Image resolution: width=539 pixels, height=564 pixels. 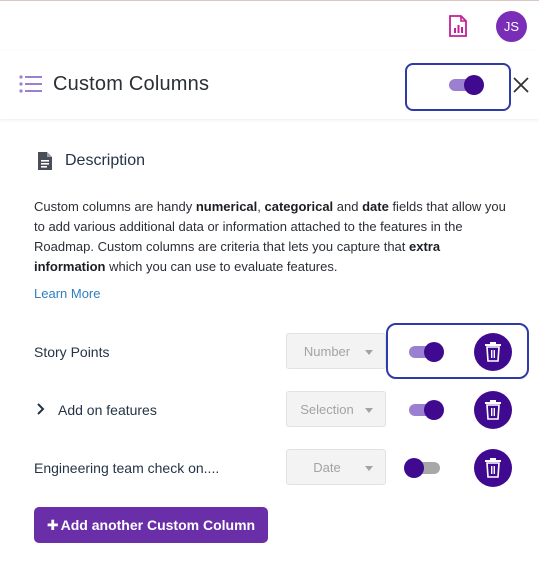 I want to click on column-type-select: Number, so click(x=336, y=351).